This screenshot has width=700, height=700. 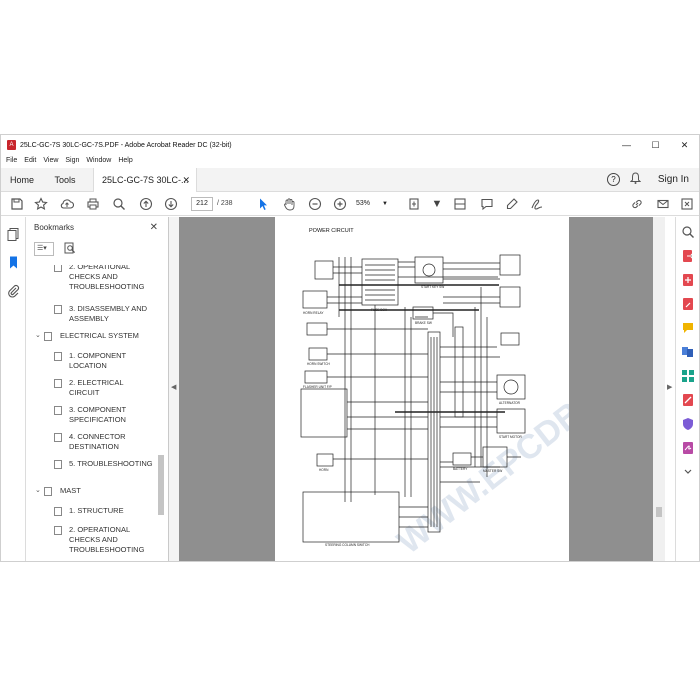 I want to click on fuse-box, so click(x=380, y=282).